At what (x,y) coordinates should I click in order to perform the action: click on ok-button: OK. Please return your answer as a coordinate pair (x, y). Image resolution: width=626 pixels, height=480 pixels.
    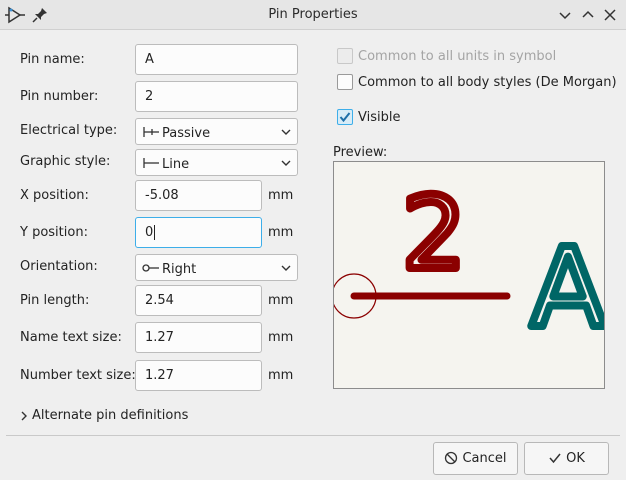
    Looking at the image, I should click on (566, 458).